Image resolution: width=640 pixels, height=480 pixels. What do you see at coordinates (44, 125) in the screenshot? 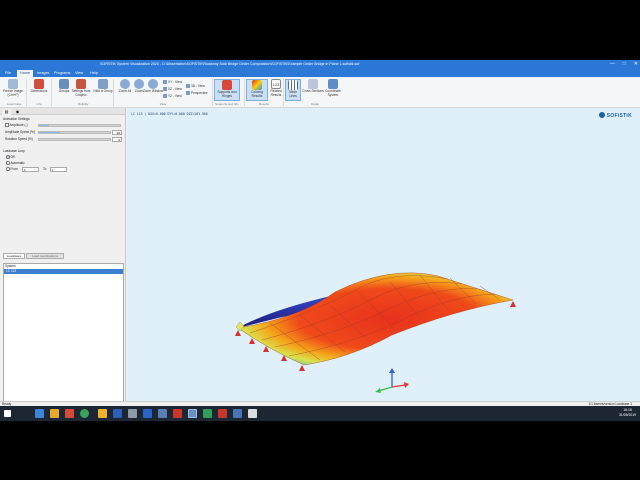
I see `amplitude-slider-fill` at bounding box center [44, 125].